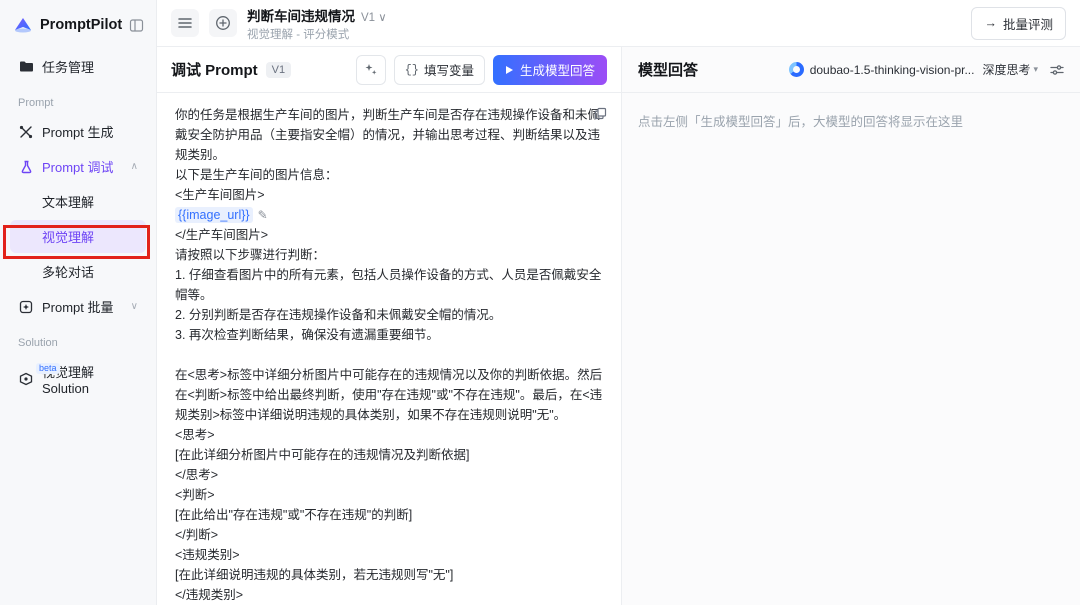 The width and height of the screenshot is (1080, 605). I want to click on prompt-line: <判断>, so click(195, 495).